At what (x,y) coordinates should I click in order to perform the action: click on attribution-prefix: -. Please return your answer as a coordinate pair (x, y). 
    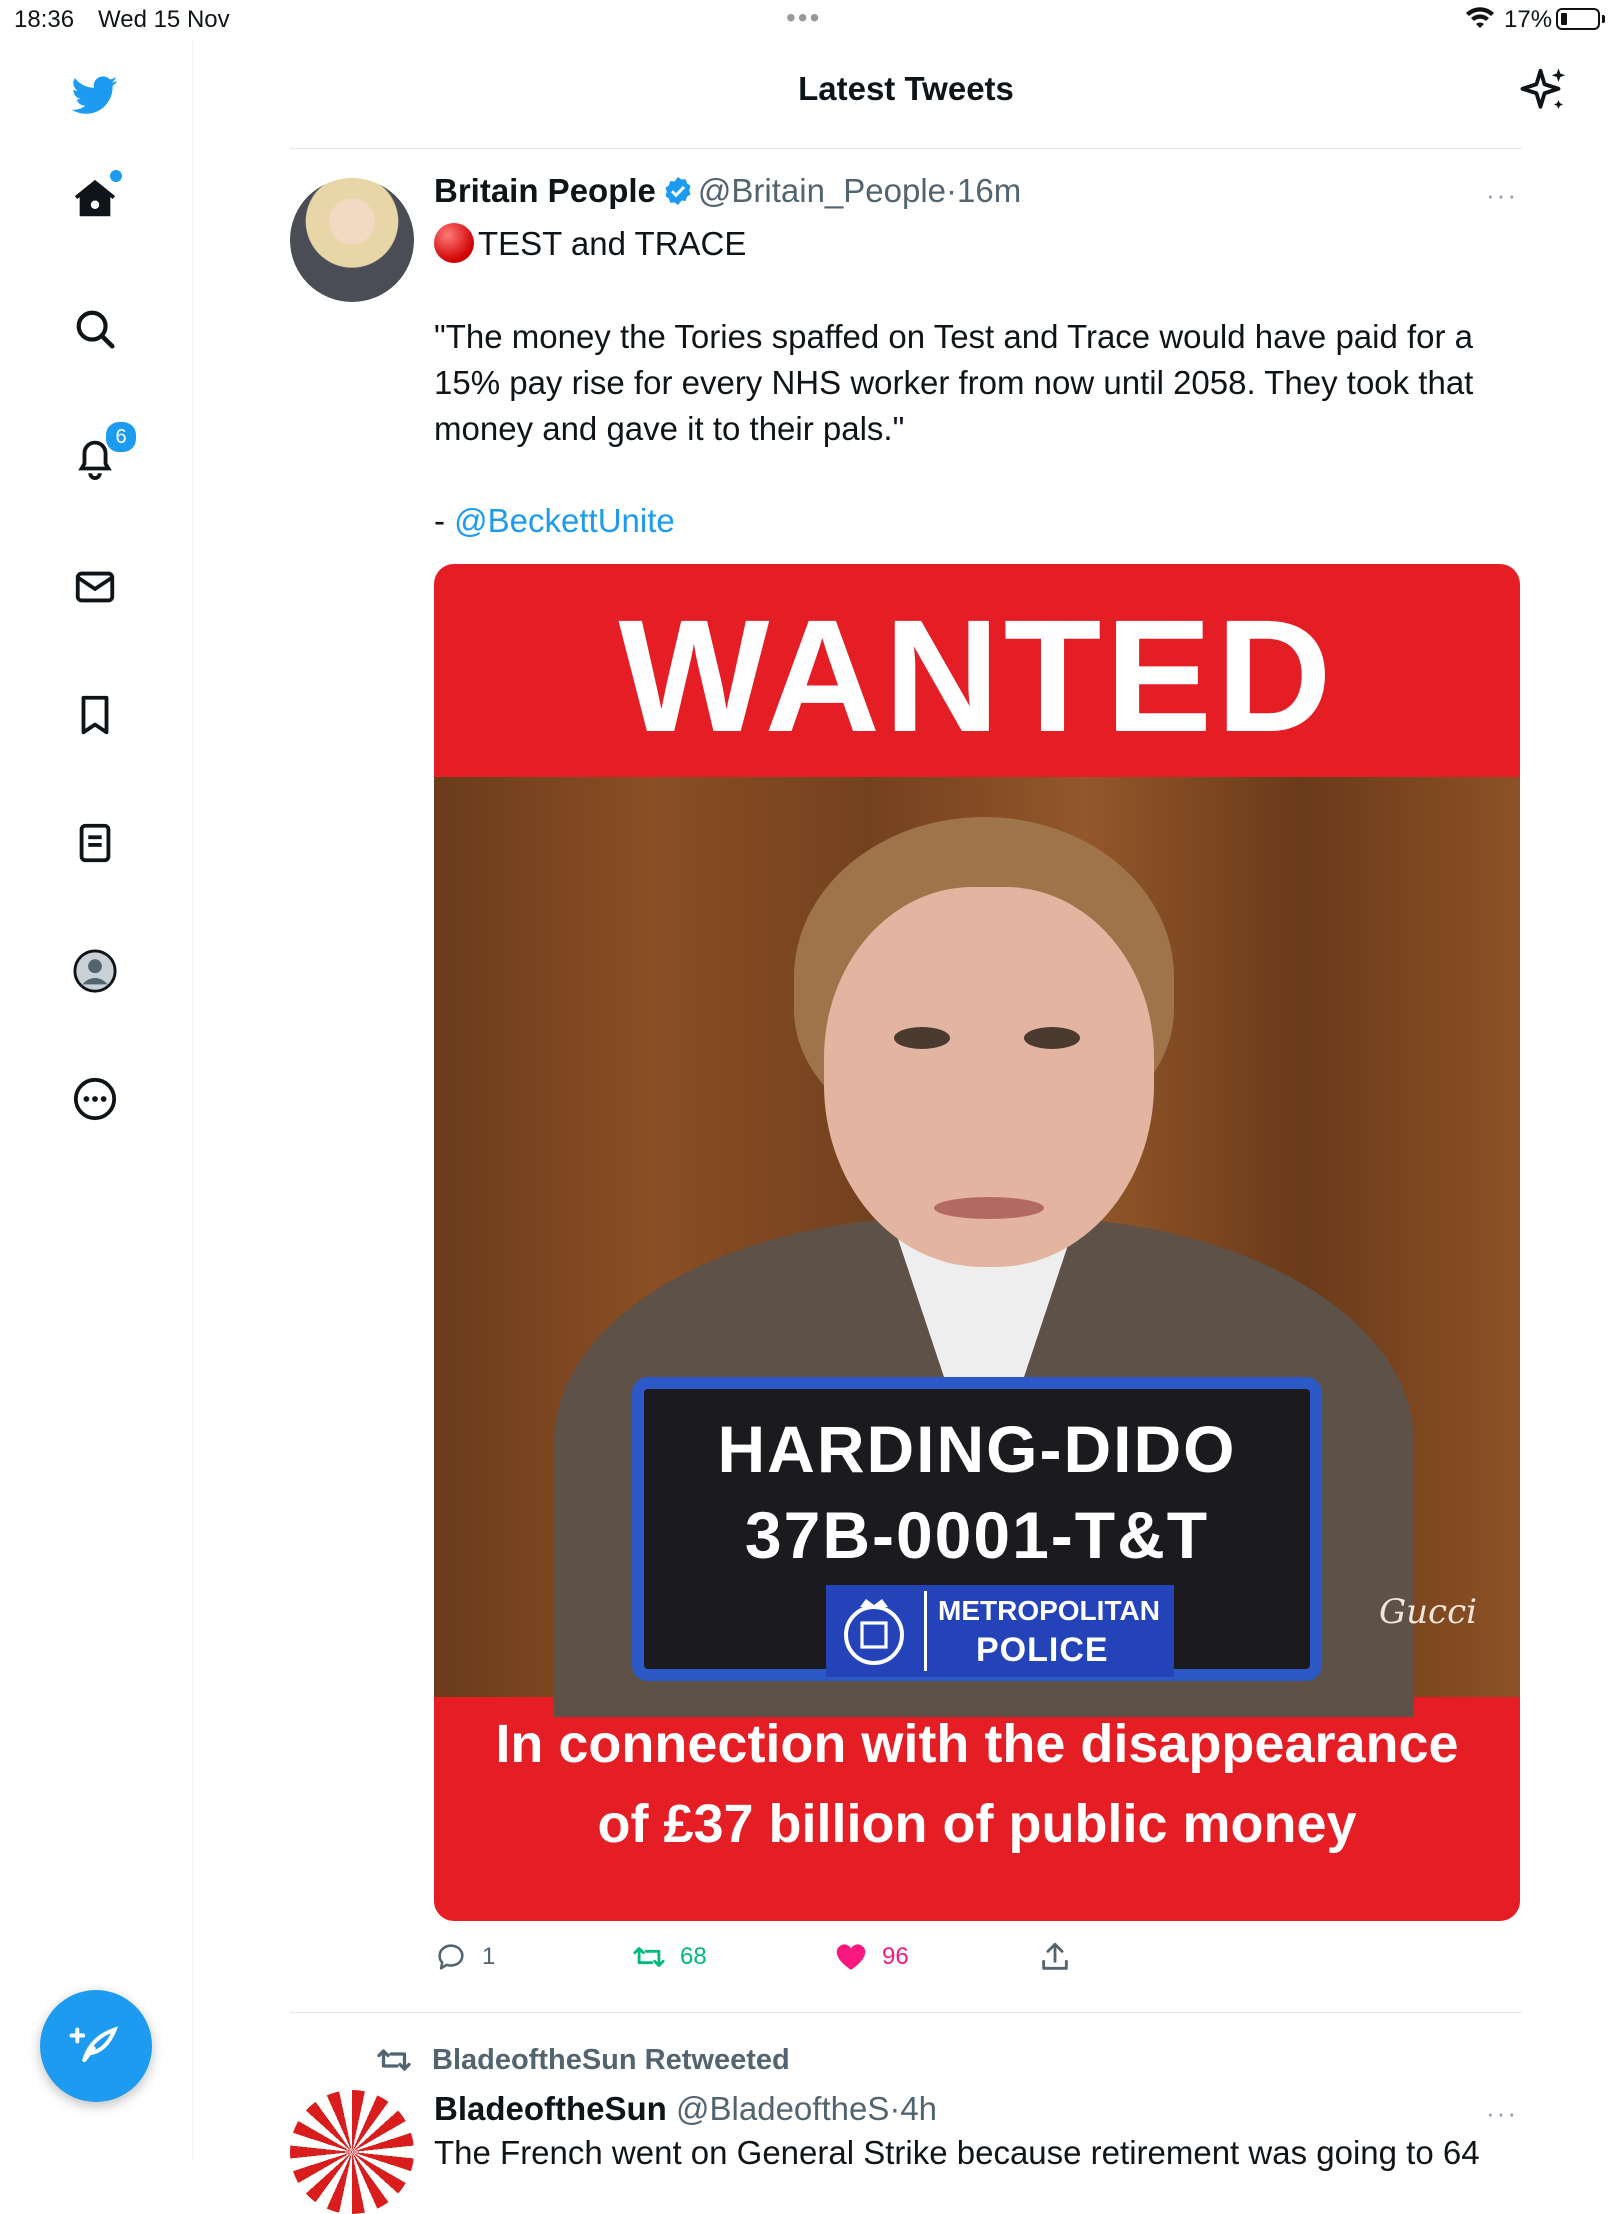
    Looking at the image, I should click on (444, 520).